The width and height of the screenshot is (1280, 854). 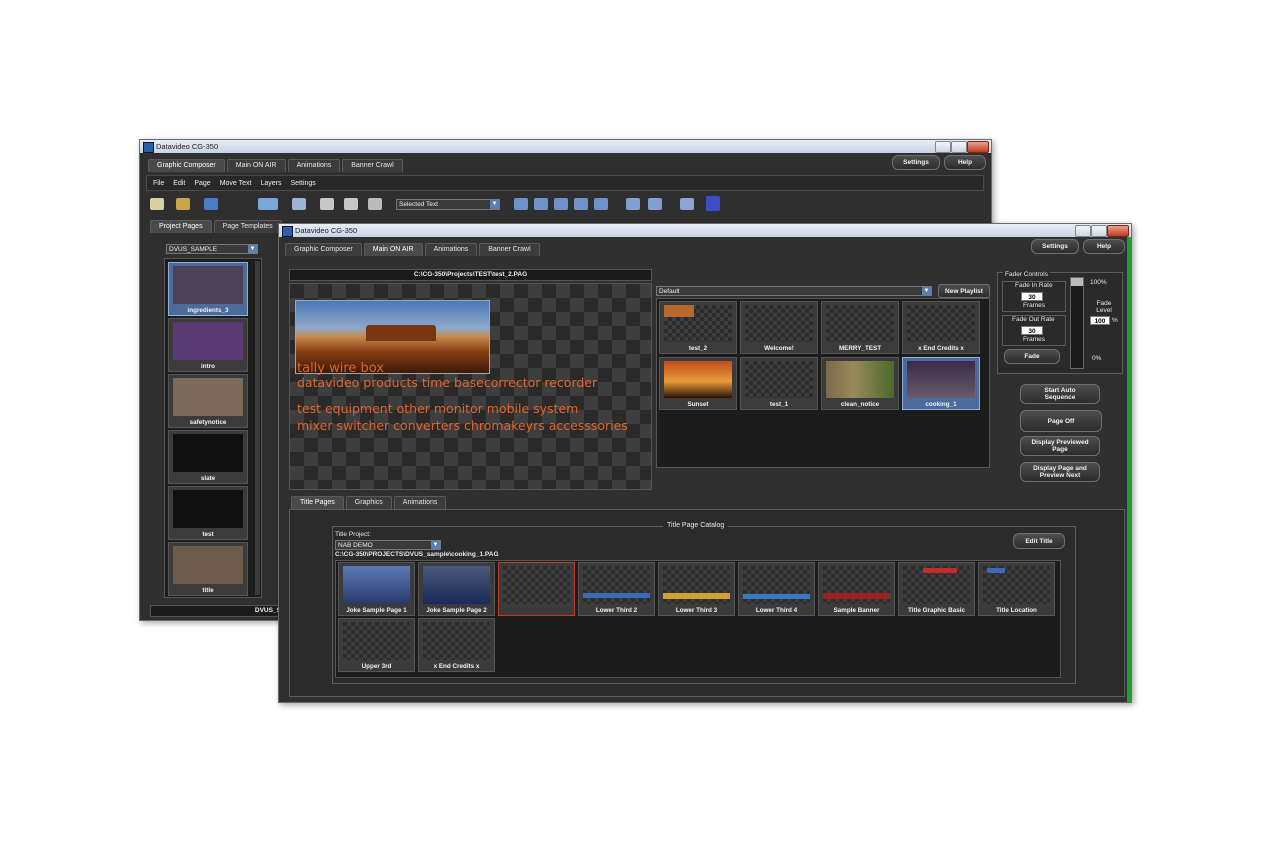 I want to click on menu-file: File, so click(x=158, y=183).